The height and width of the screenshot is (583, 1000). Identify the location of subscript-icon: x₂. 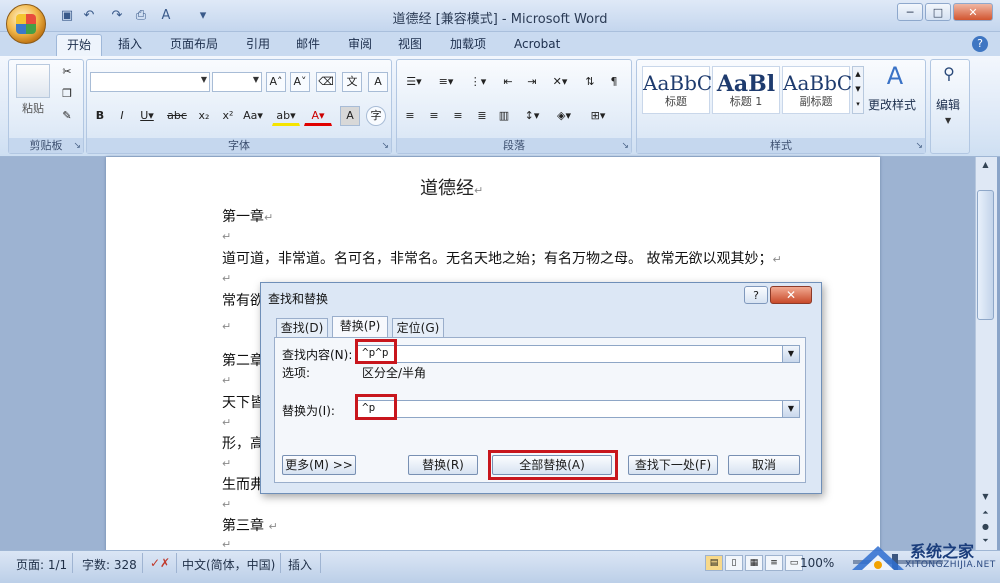
(204, 116).